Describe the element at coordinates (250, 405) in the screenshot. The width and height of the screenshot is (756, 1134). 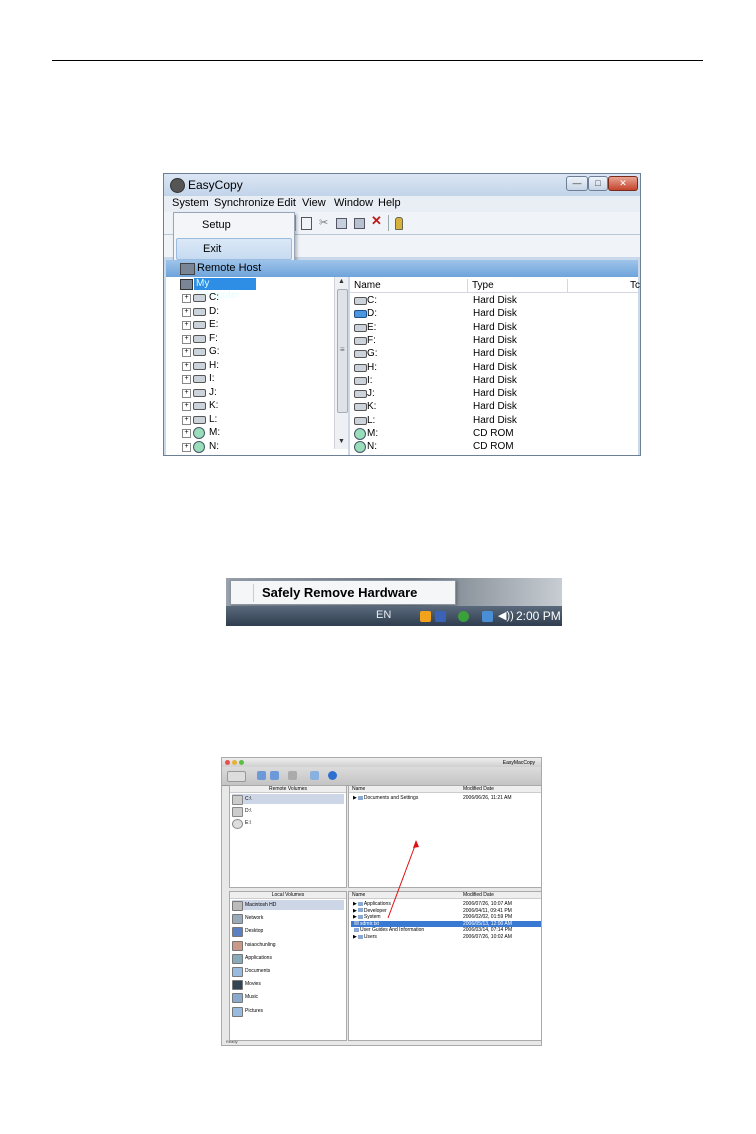
I see `tree-item: + K:` at that location.